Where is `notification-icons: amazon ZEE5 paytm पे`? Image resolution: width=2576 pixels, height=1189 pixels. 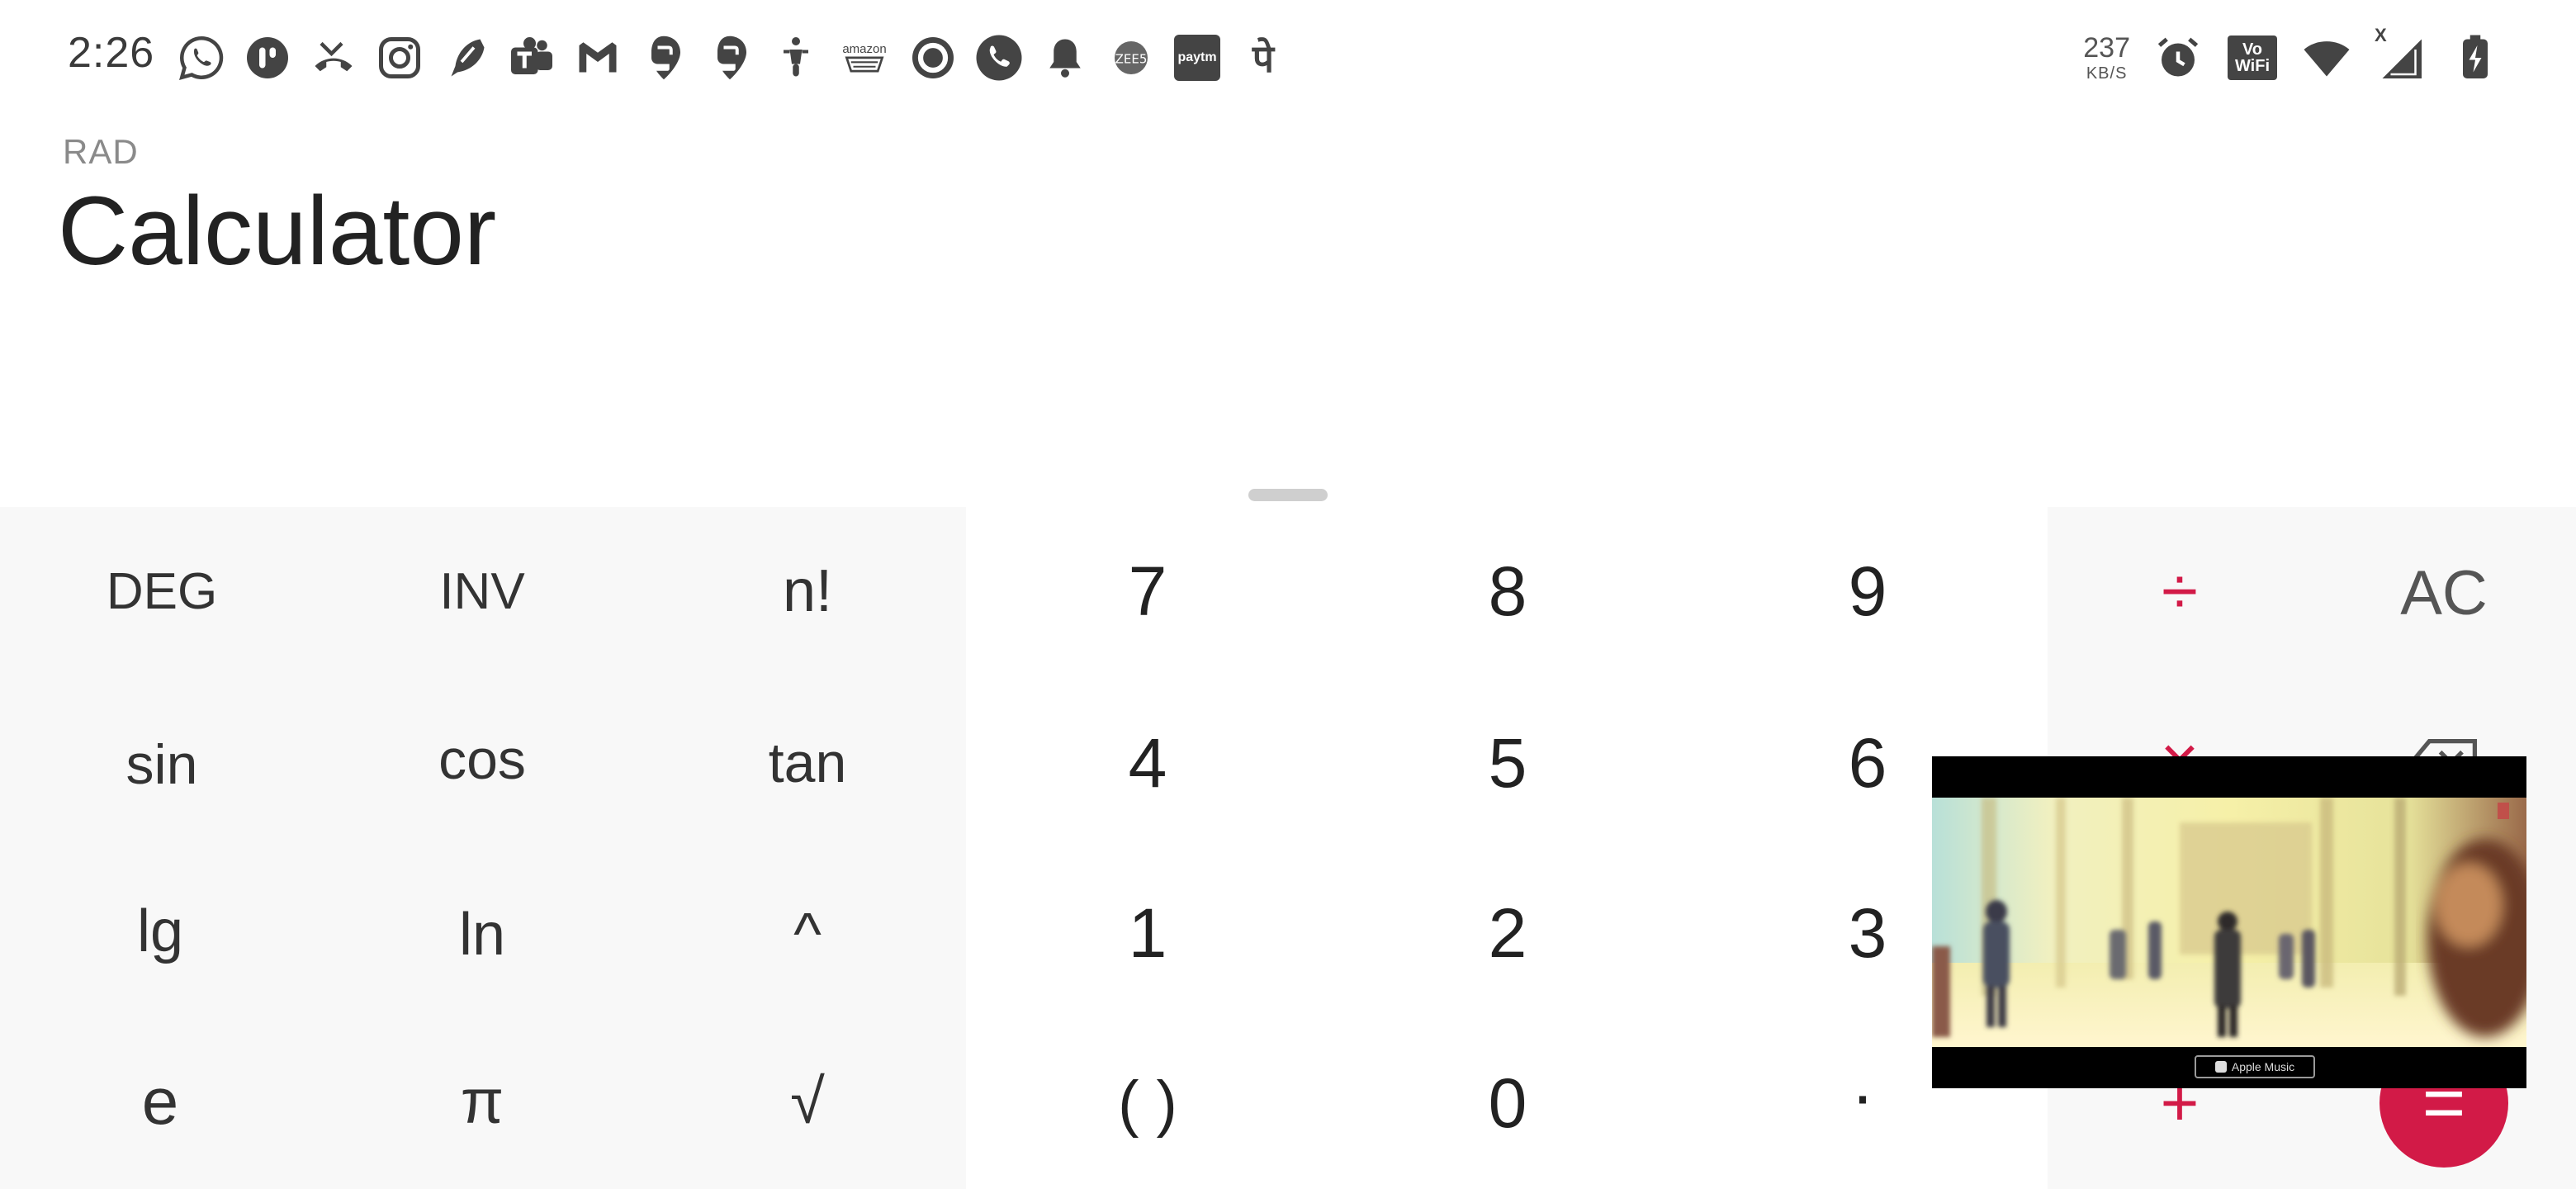
notification-icons: amazon ZEE5 paytm पे is located at coordinates (732, 58).